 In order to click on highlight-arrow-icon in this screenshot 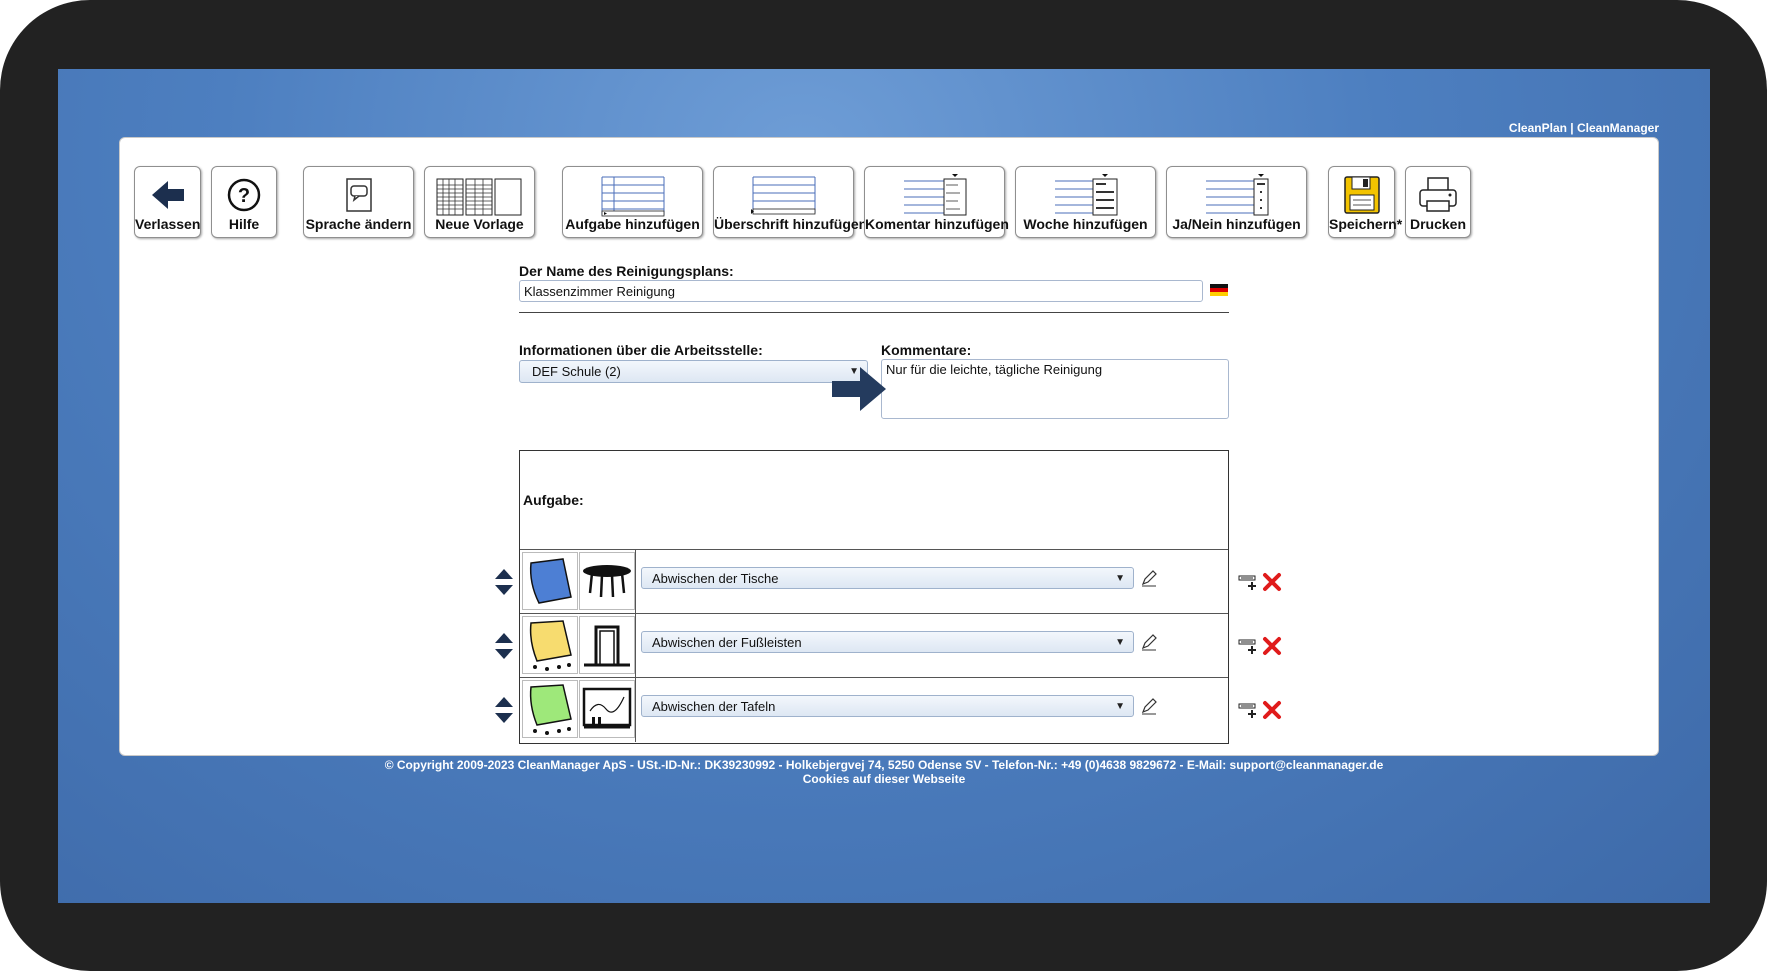, I will do `click(859, 389)`.